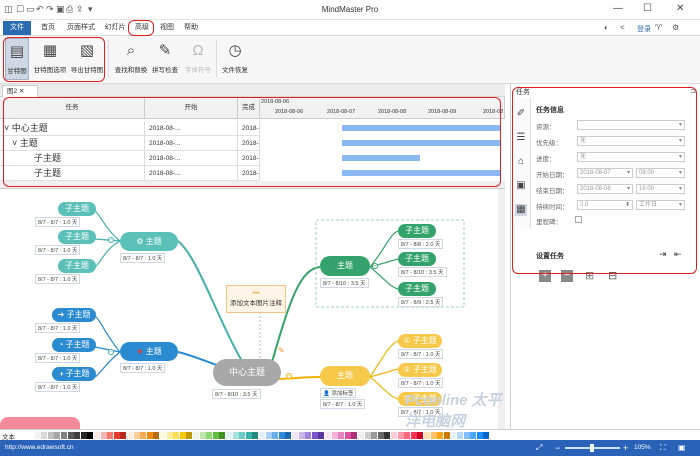 The image size is (700, 456). I want to click on close-tab-icon: ✕, so click(21, 91).